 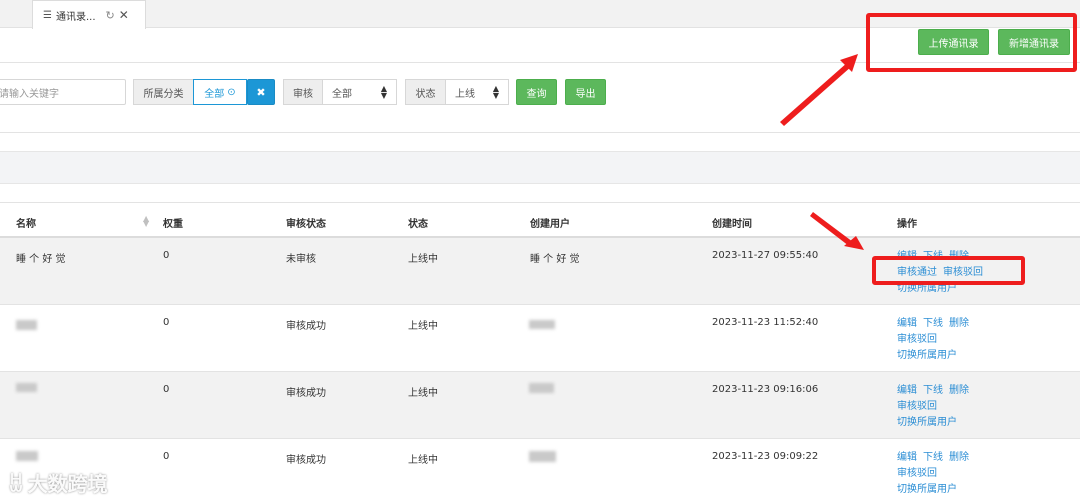 What do you see at coordinates (67, 484) in the screenshot?
I see `watermark-text: 大数跨境` at bounding box center [67, 484].